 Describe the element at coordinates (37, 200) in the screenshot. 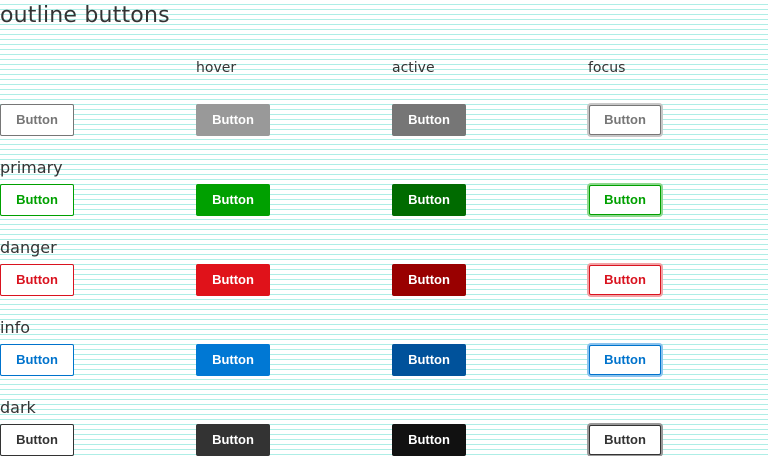

I see `primary-normal-button: Button` at that location.